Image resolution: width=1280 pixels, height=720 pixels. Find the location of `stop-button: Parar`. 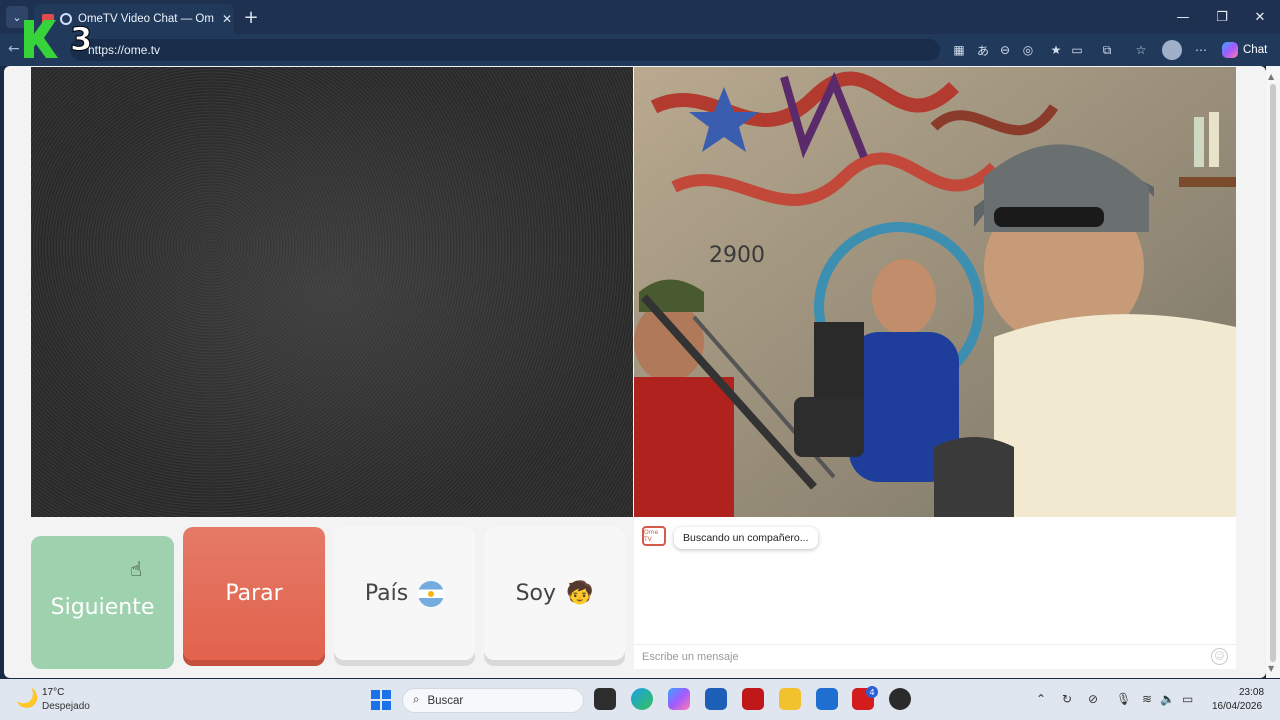

stop-button: Parar is located at coordinates (254, 593).